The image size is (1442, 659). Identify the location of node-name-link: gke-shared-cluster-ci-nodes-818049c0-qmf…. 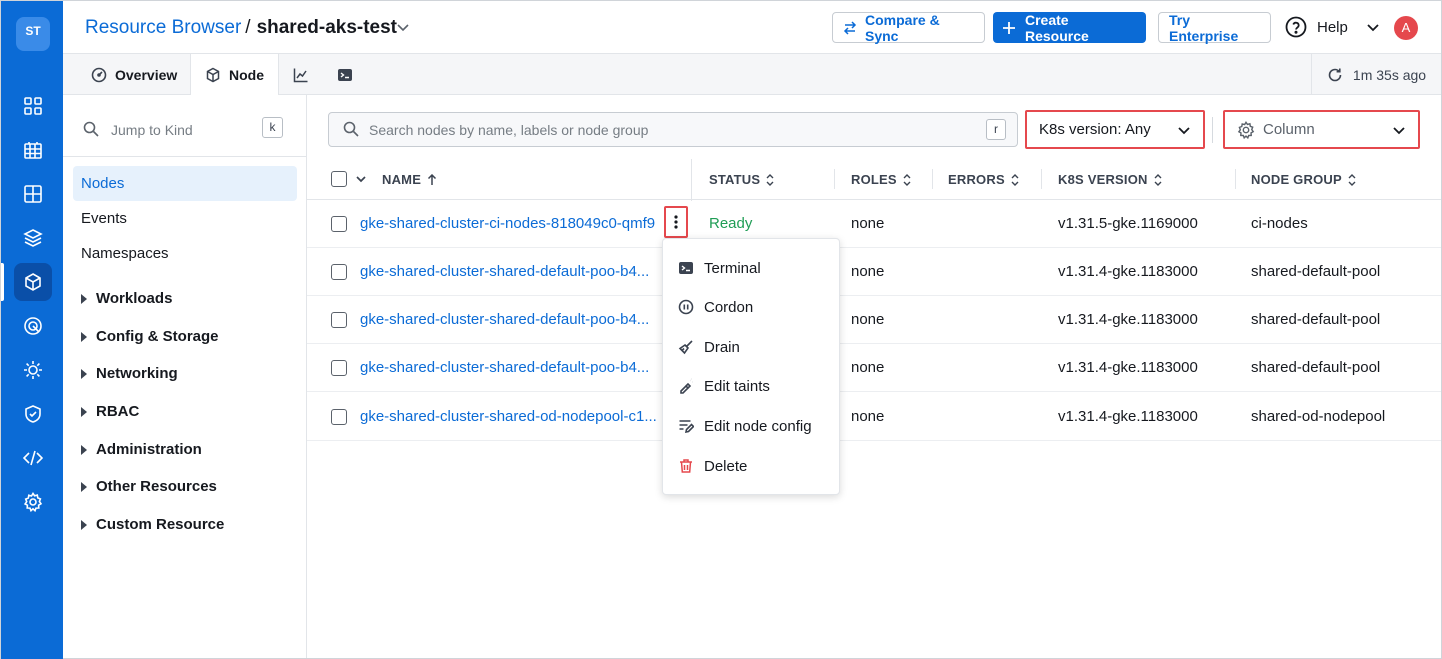
(507, 223).